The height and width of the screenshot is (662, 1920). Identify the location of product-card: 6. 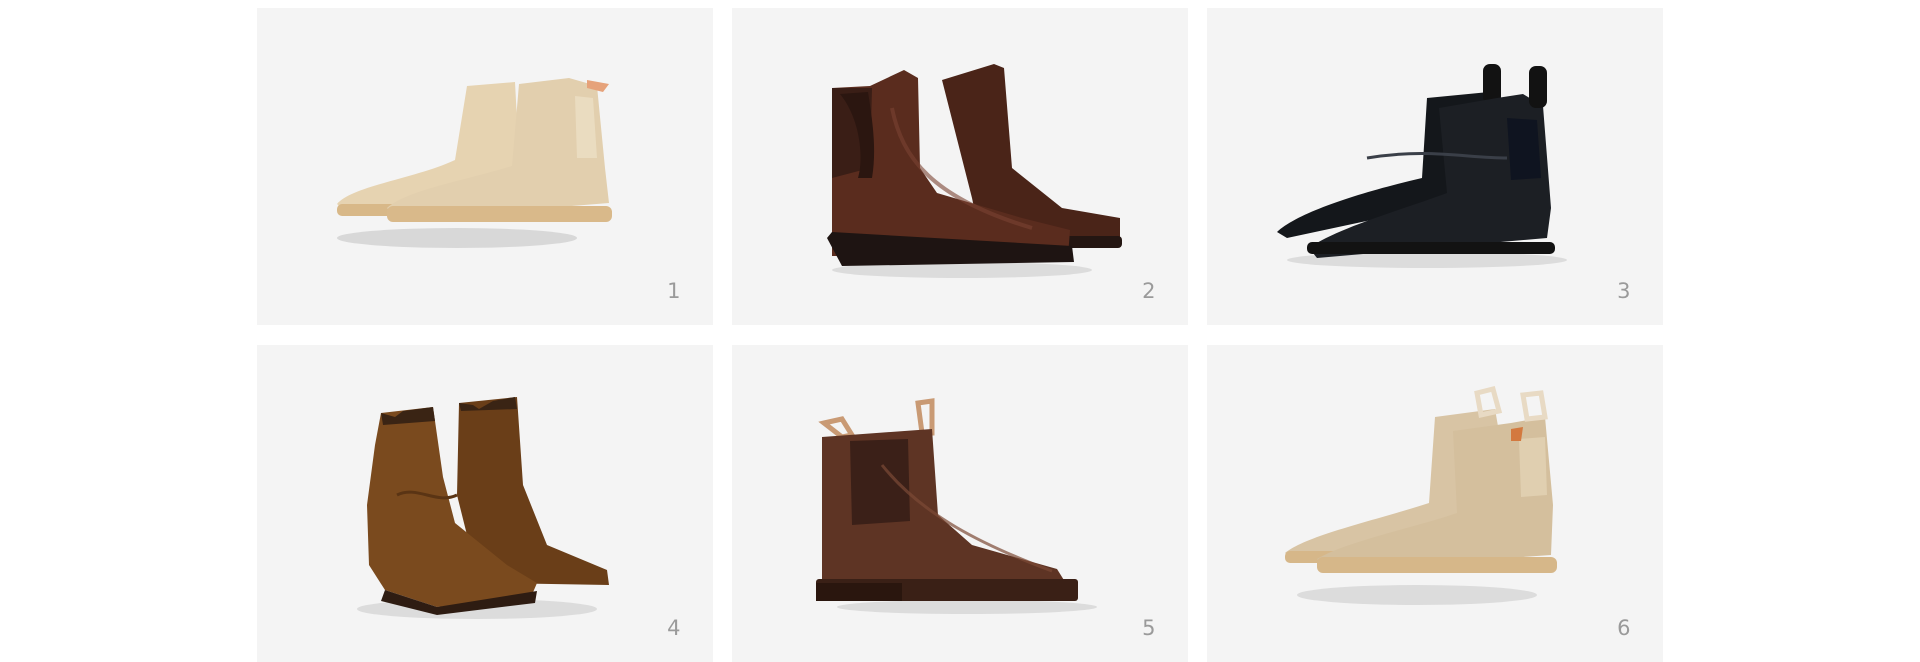
(1435, 503).